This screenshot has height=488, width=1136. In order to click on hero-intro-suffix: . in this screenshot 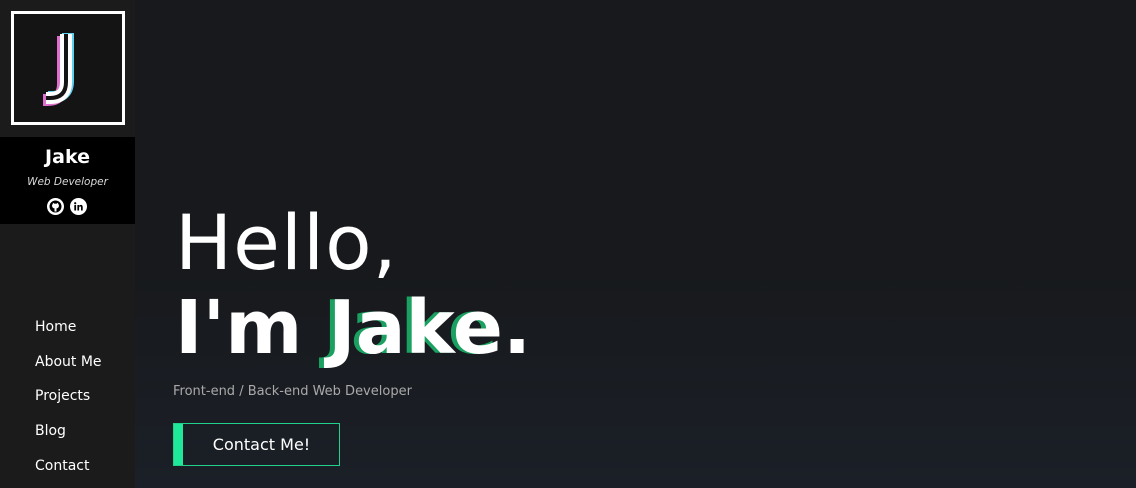, I will do `click(517, 328)`.